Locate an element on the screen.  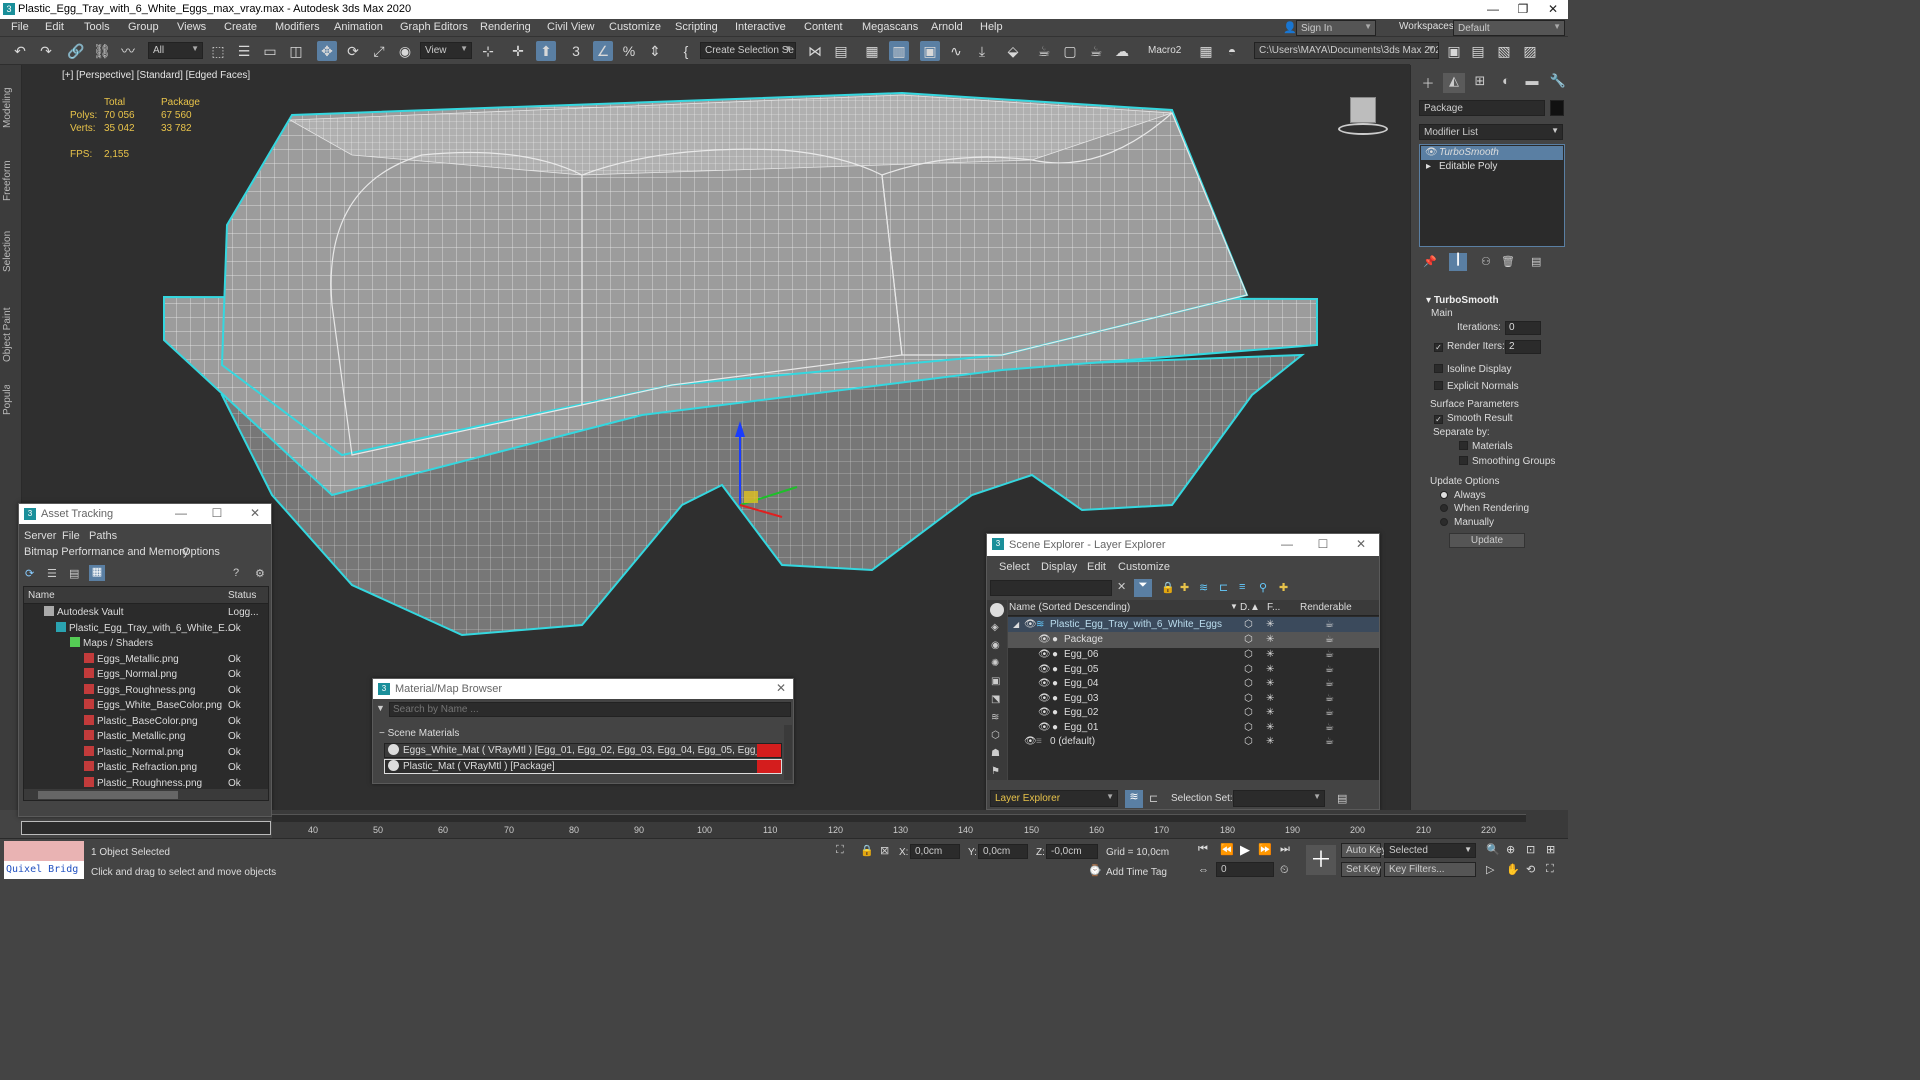
menu-modifiers: Modifiers is located at coordinates (297, 27).